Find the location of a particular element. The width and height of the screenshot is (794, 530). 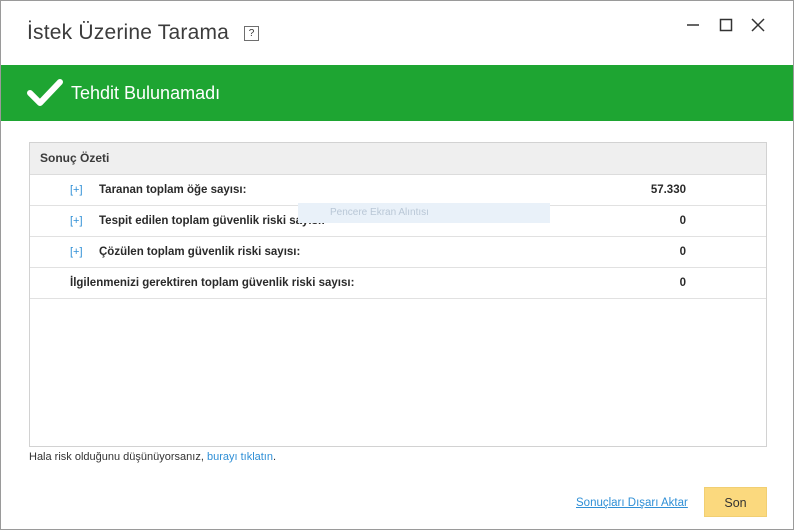

close-button is located at coordinates (758, 25).